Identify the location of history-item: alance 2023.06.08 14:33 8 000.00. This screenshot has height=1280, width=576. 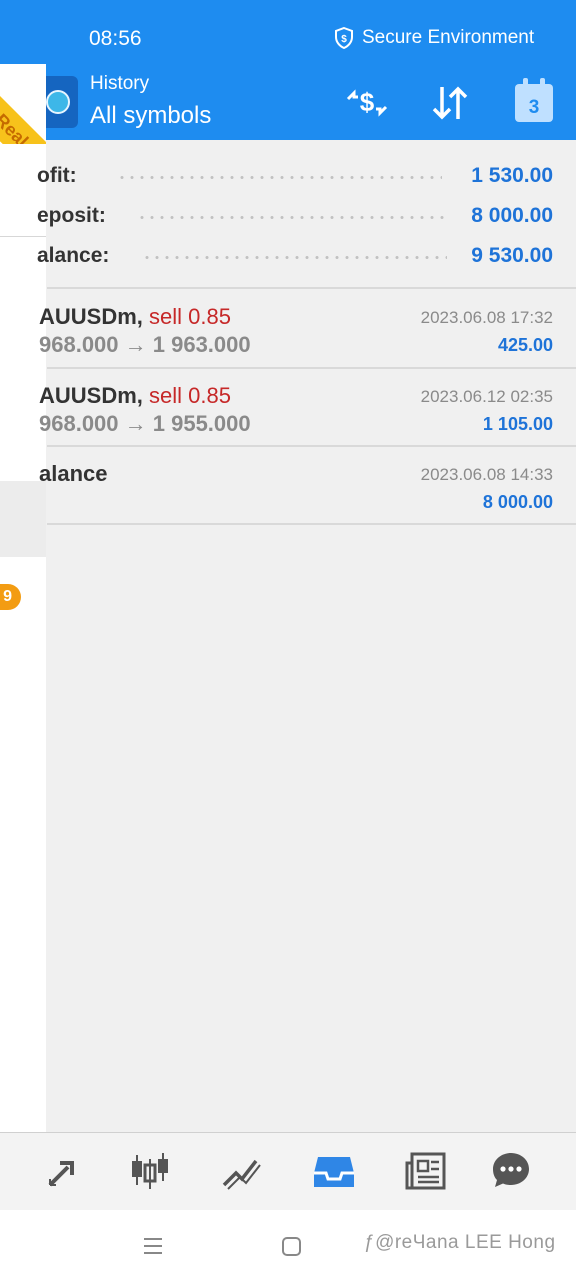
(307, 486).